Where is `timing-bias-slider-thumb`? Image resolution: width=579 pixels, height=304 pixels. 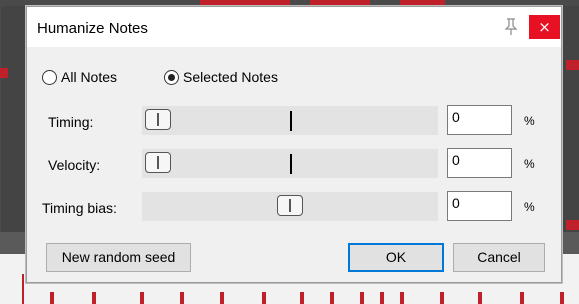
timing-bias-slider-thumb is located at coordinates (290, 205).